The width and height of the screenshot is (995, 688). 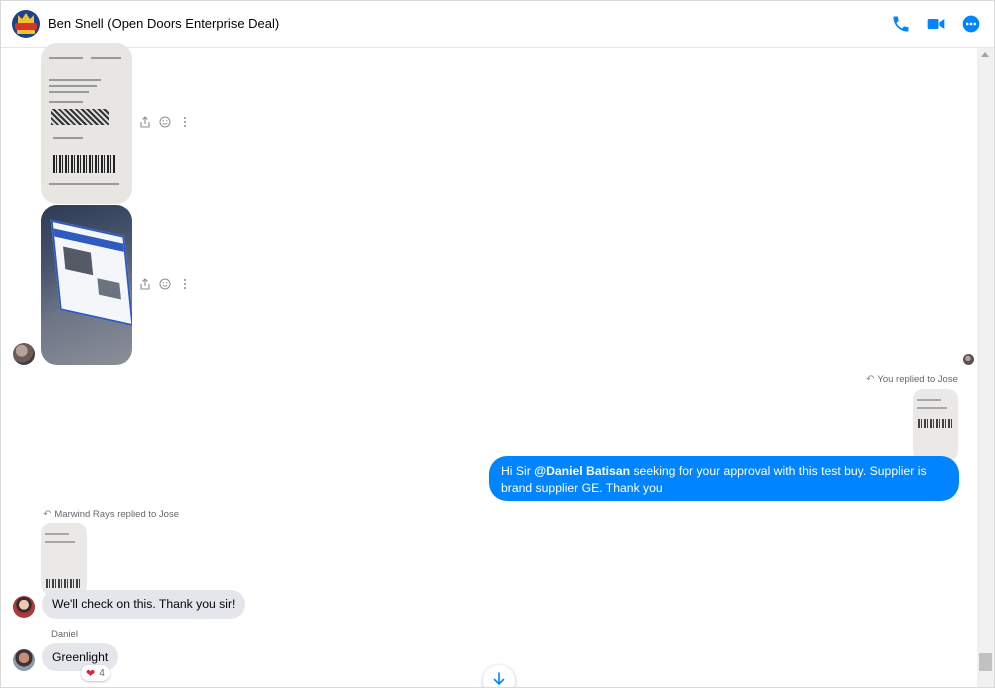 I want to click on mention: @Daniel Batisan, so click(x=582, y=471).